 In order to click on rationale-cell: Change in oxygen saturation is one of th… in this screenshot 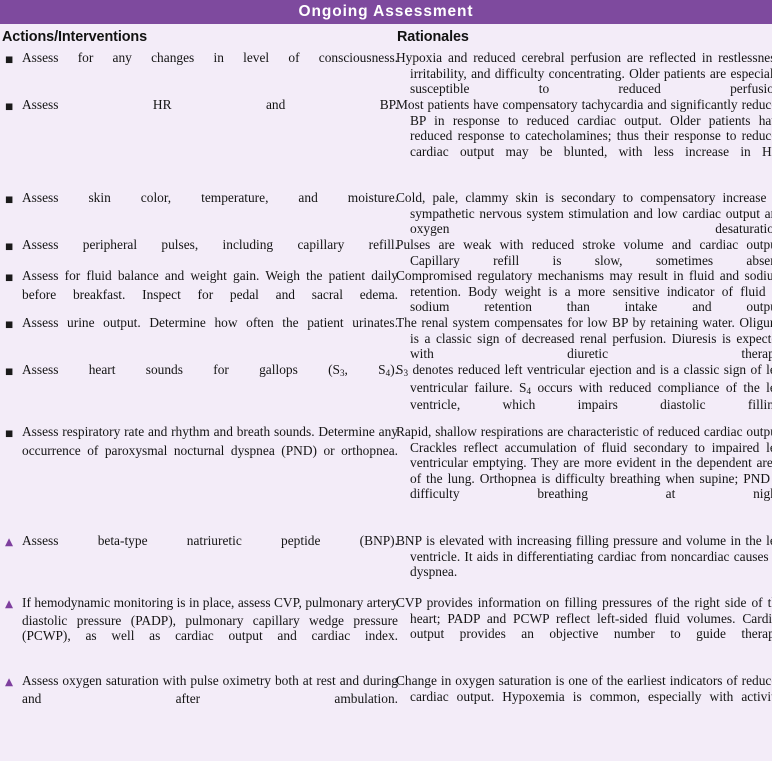, I will do `click(584, 696)`.